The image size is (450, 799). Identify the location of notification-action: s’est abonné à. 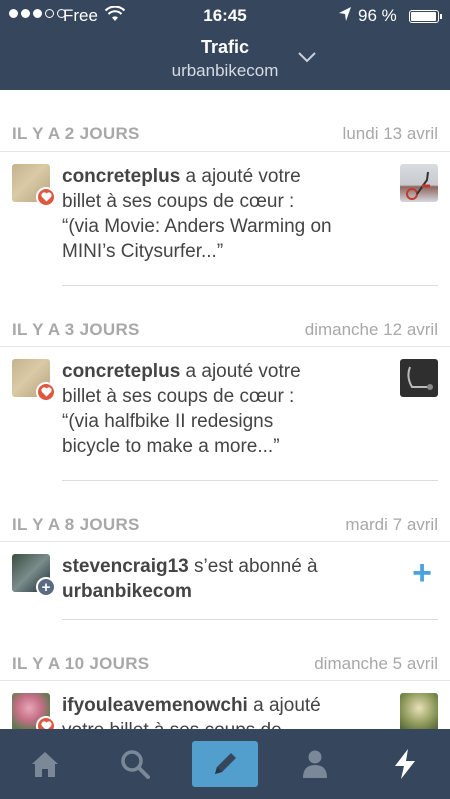
(253, 566).